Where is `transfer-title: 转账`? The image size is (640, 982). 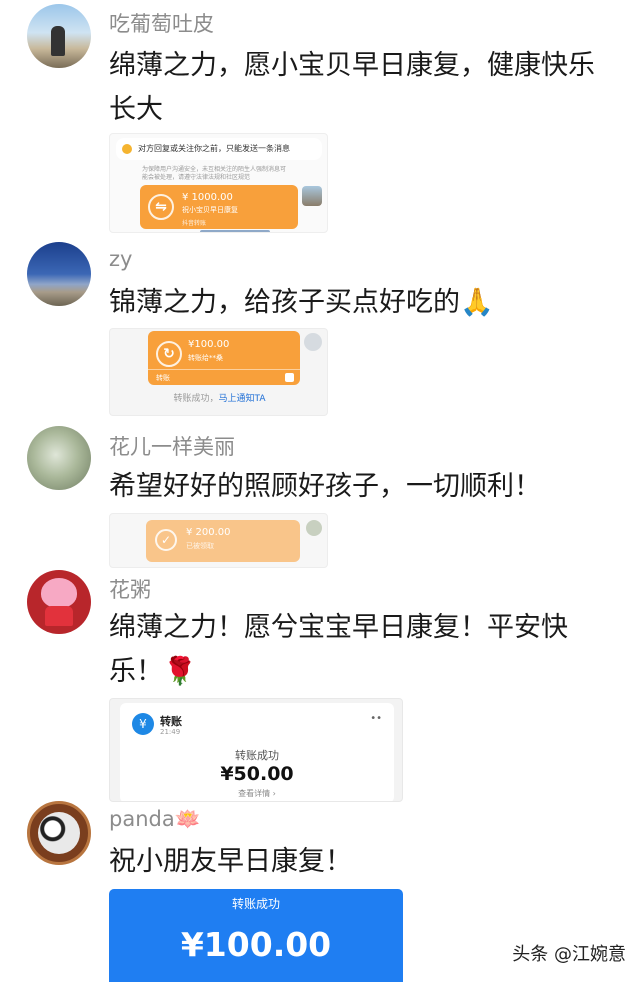
transfer-title: 转账 is located at coordinates (171, 721).